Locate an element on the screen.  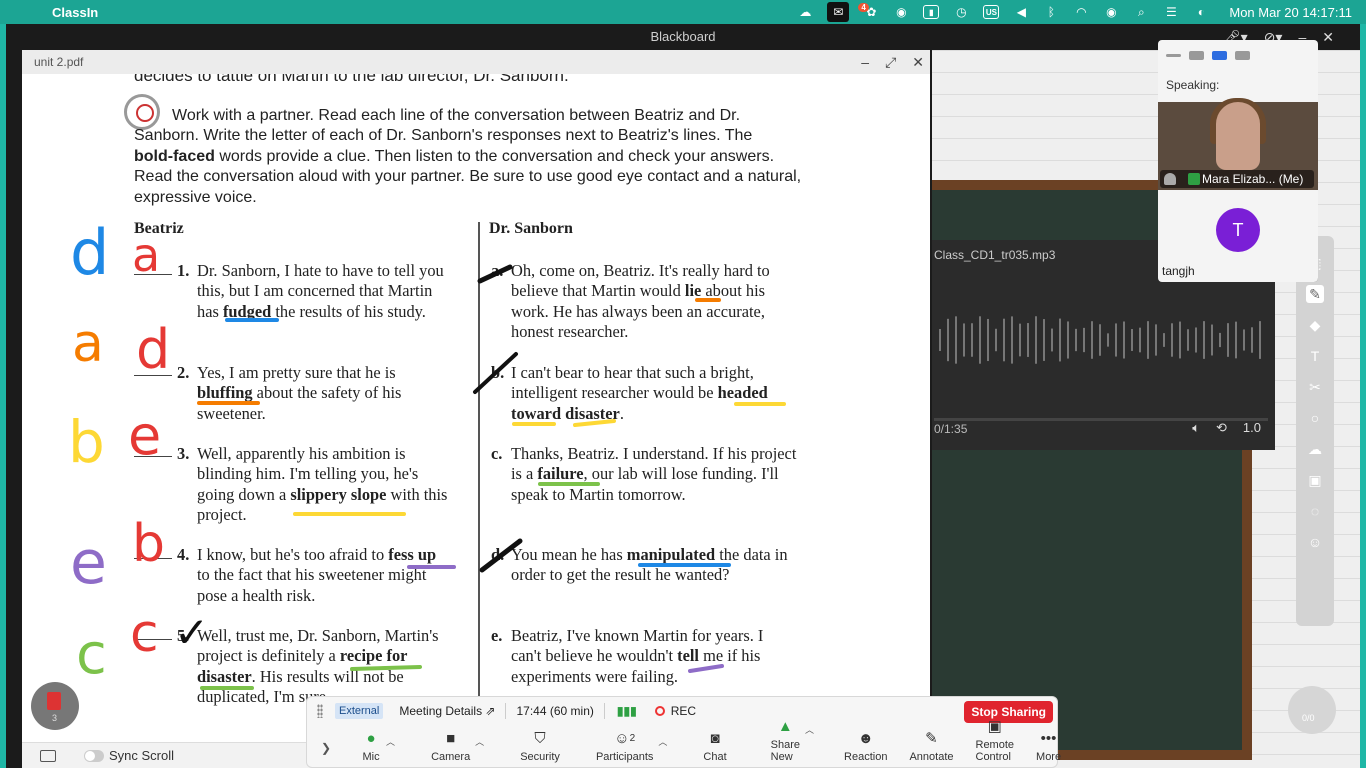
participant-video: Mara Elizab... (Me) is located at coordinates (1238, 144).